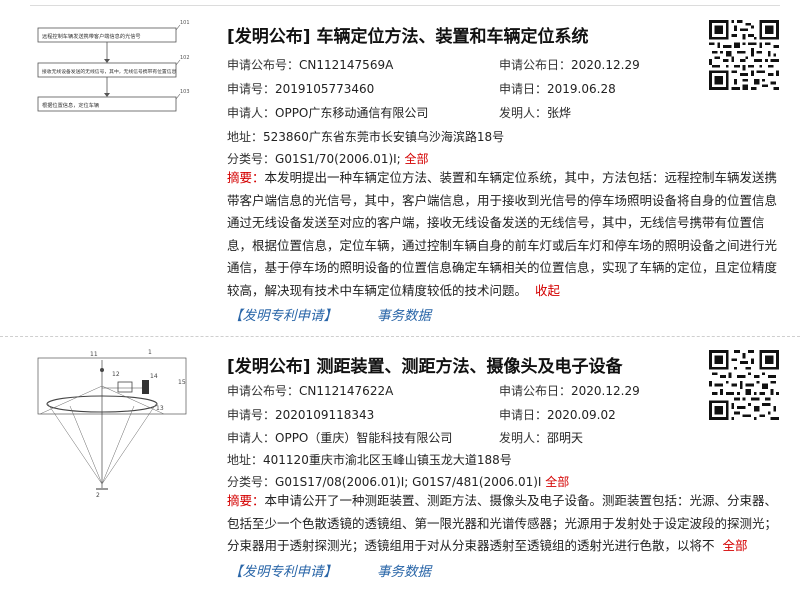 The height and width of the screenshot is (593, 800). Describe the element at coordinates (369, 460) in the screenshot. I see `address: 地址：401120重庆市渝北区玉峰山镇玉龙大道188号` at that location.